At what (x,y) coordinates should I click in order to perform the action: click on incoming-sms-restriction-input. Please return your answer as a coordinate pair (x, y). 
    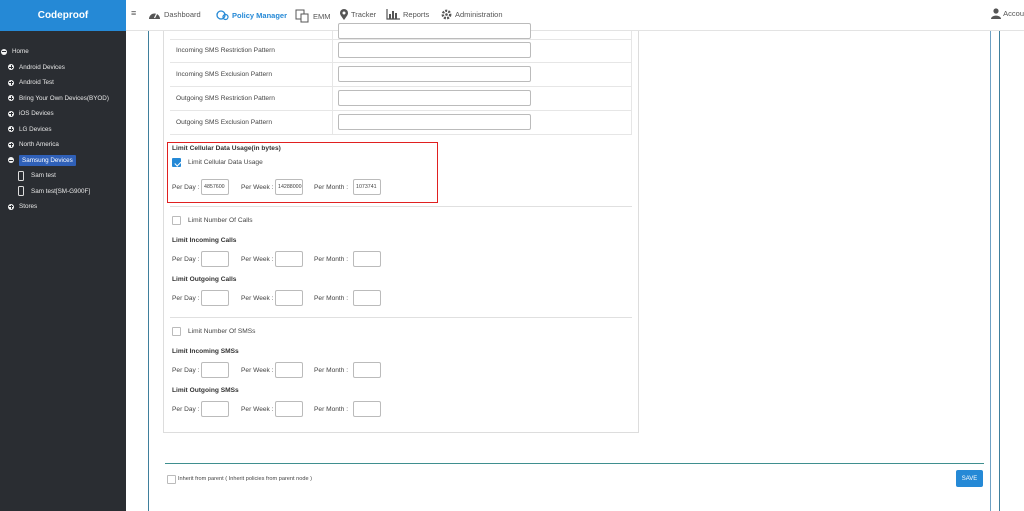
    Looking at the image, I should click on (434, 50).